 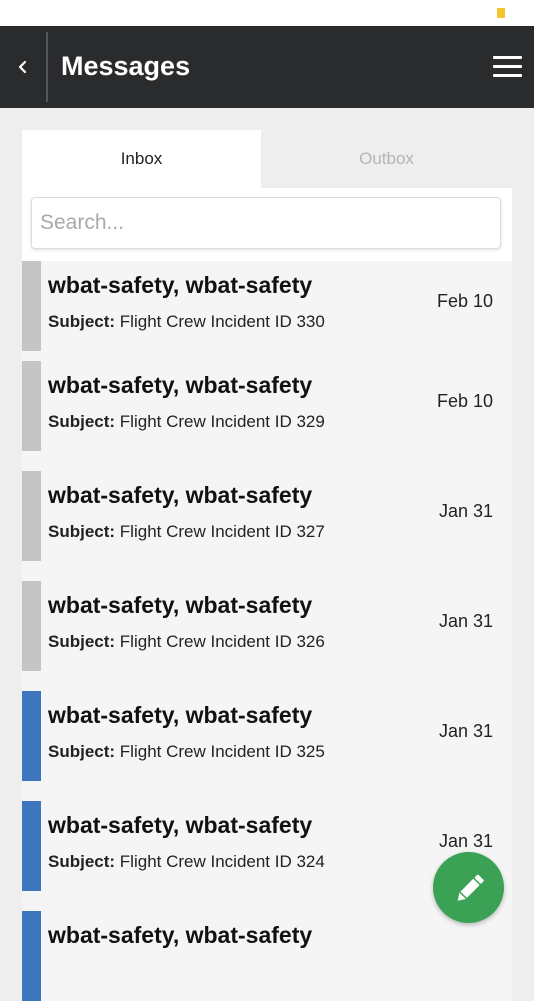 I want to click on header-divider, so click(x=47, y=67).